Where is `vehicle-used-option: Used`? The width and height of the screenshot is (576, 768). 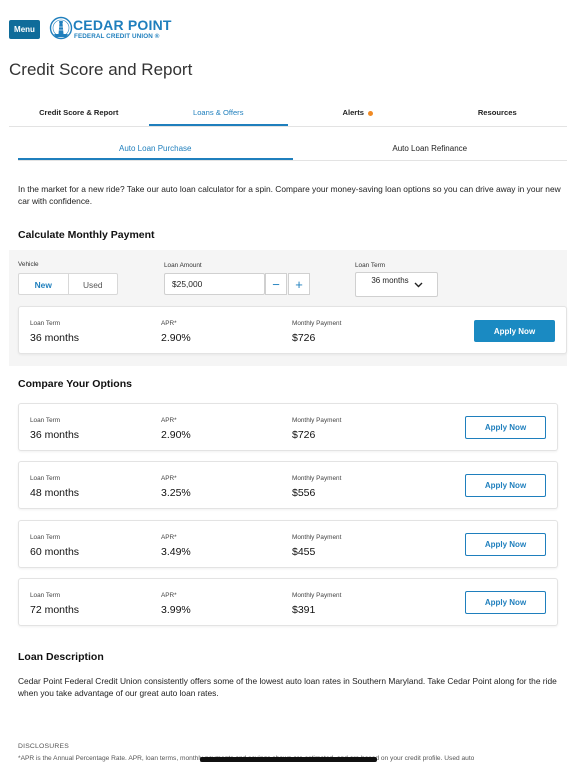
vehicle-used-option: Used is located at coordinates (93, 284).